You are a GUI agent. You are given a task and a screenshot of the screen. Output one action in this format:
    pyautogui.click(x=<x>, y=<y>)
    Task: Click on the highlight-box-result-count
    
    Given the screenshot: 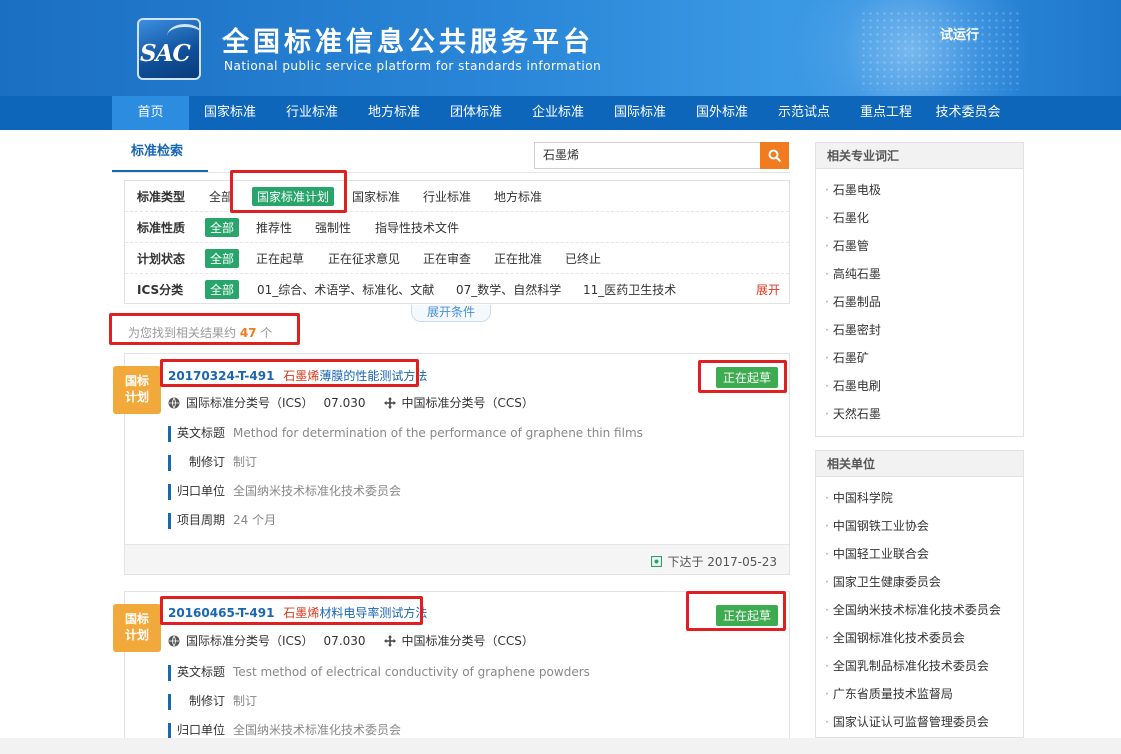 What is the action you would take?
    pyautogui.click(x=204, y=329)
    